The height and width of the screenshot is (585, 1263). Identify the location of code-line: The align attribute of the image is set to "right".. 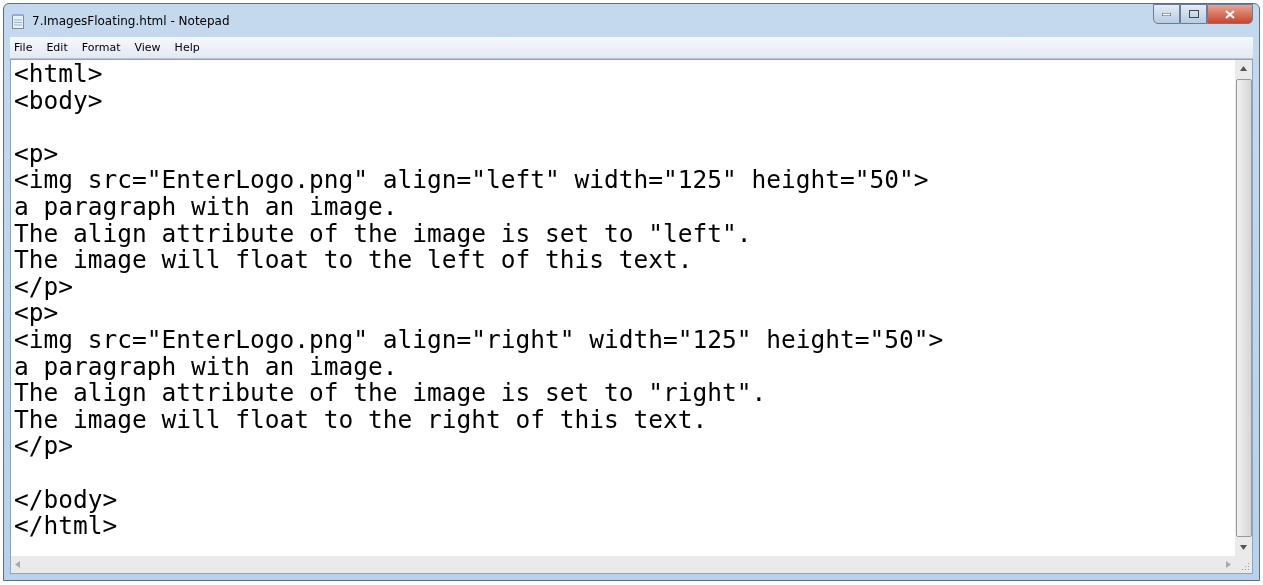
(391, 393).